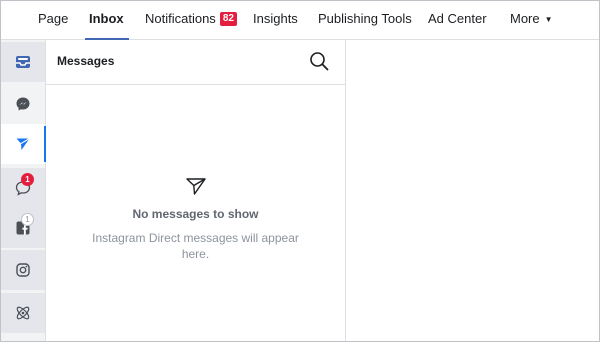  Describe the element at coordinates (86, 61) in the screenshot. I see `messages-title: Messages` at that location.